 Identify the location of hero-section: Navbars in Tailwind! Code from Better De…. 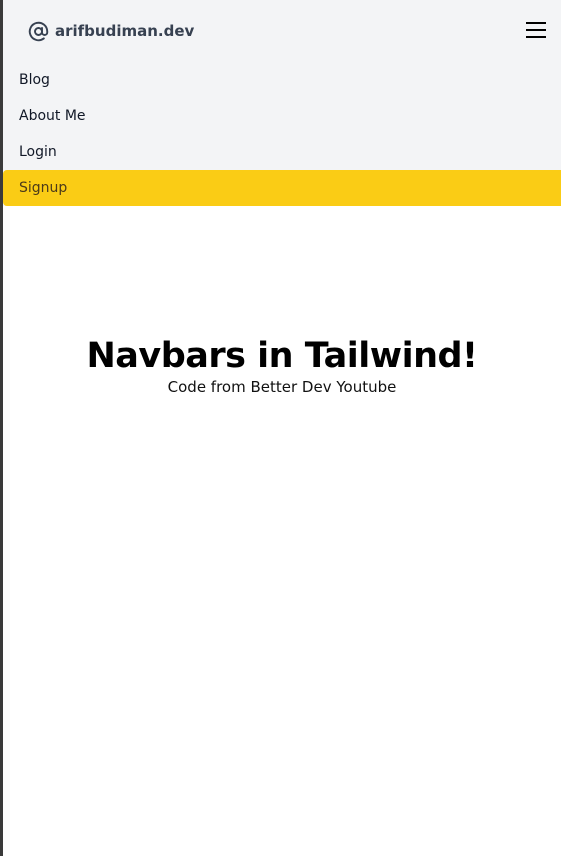
(282, 365).